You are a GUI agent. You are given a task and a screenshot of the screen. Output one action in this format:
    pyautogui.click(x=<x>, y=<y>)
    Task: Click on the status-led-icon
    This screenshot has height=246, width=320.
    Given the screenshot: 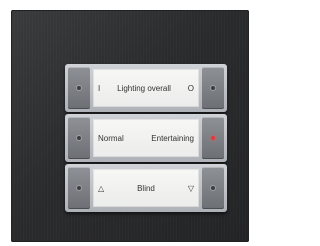 What is the action you would take?
    pyautogui.click(x=213, y=138)
    